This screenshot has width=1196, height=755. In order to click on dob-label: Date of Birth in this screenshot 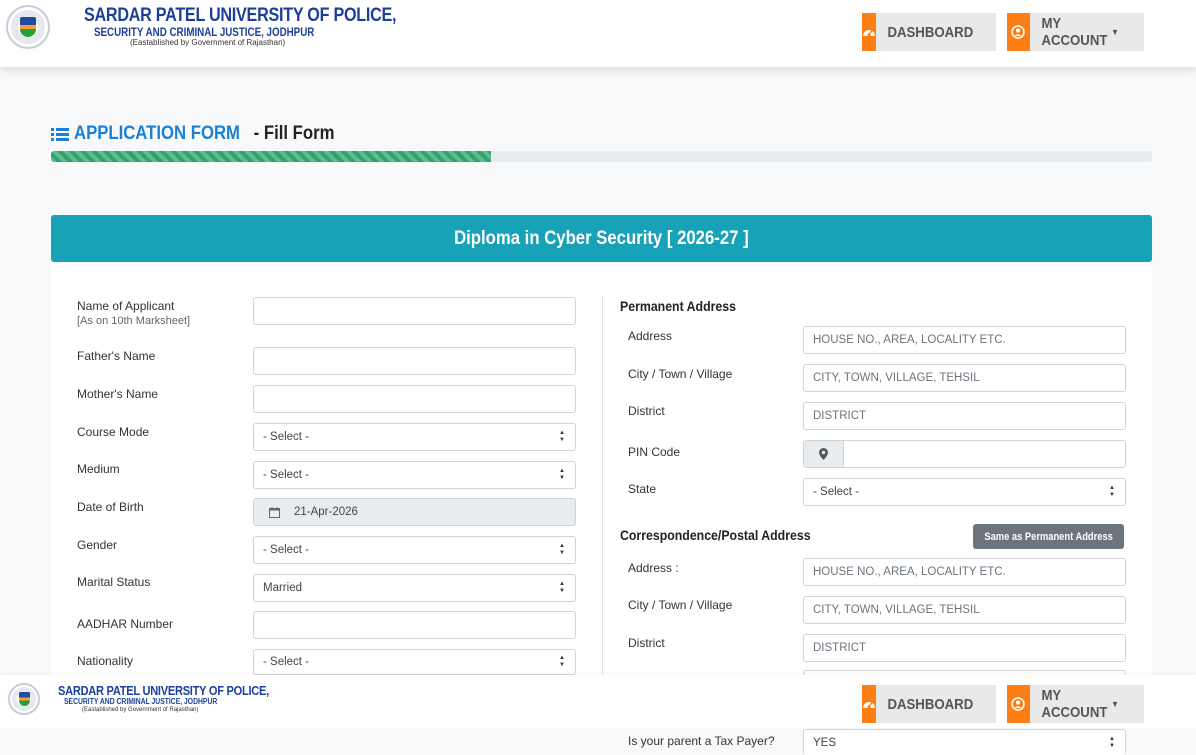, I will do `click(110, 507)`.